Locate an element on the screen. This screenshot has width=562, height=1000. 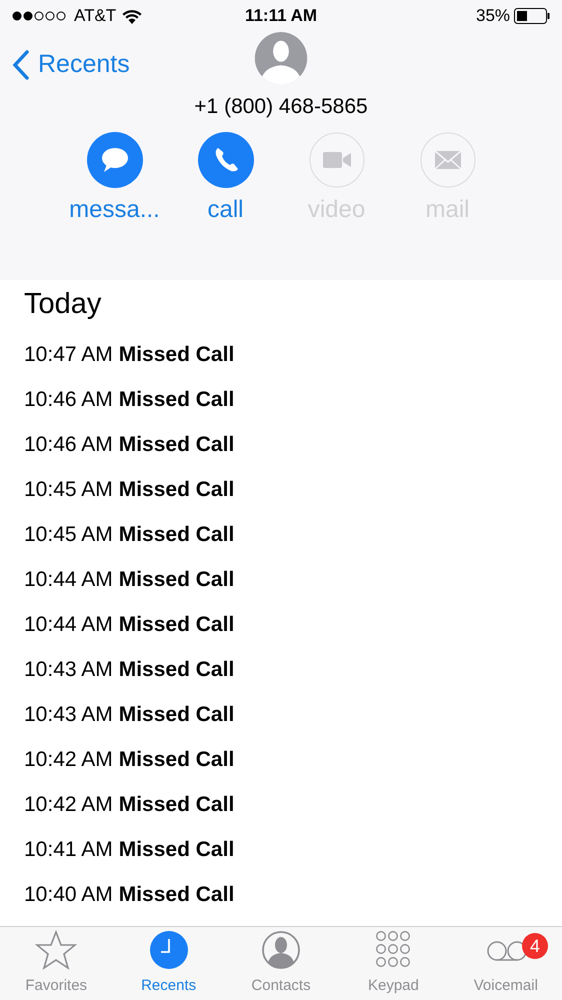
status-time: 11:11 AM is located at coordinates (281, 16).